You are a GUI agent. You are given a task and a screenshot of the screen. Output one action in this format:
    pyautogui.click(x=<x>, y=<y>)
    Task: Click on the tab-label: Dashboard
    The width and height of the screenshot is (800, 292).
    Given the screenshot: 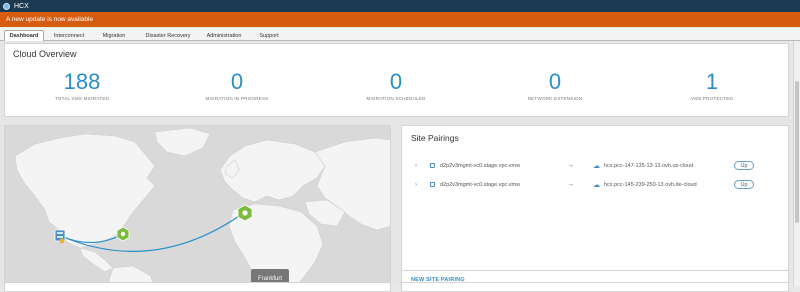 What is the action you would take?
    pyautogui.click(x=24, y=36)
    